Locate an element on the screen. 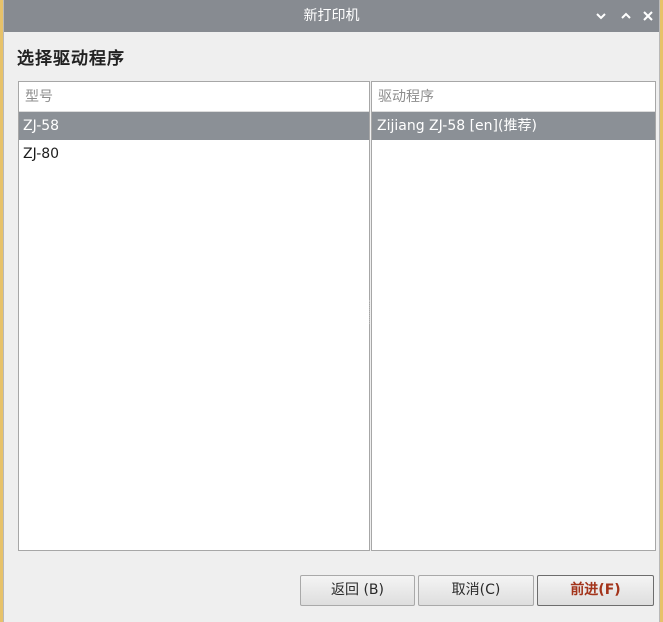  back-button: 返回 (B) is located at coordinates (357, 590).